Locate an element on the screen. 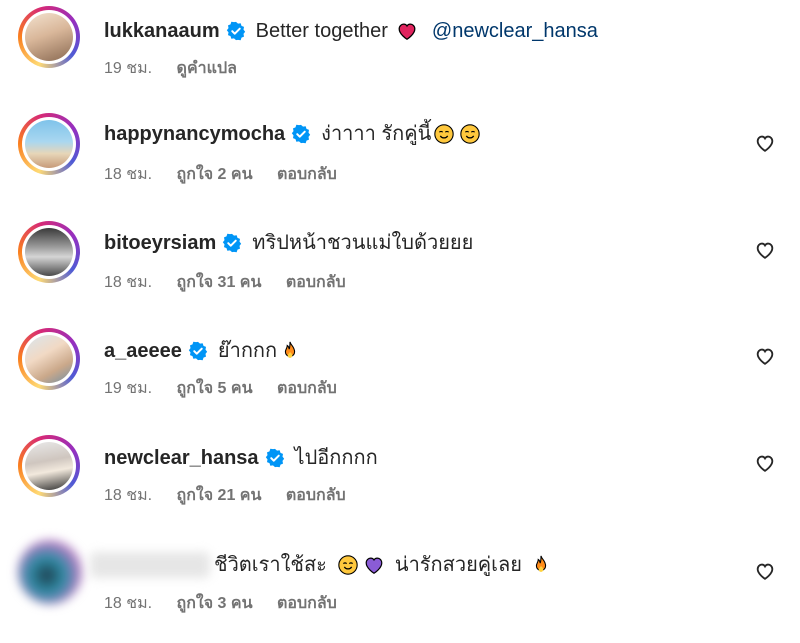 Image resolution: width=800 pixels, height=643 pixels. likes-count: ถูกใจ 2 คน is located at coordinates (215, 174).